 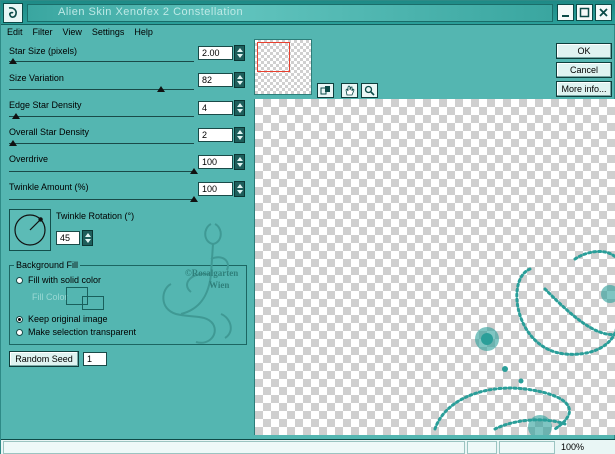 I want to click on edge-star-density-stepper, so click(x=239, y=108).